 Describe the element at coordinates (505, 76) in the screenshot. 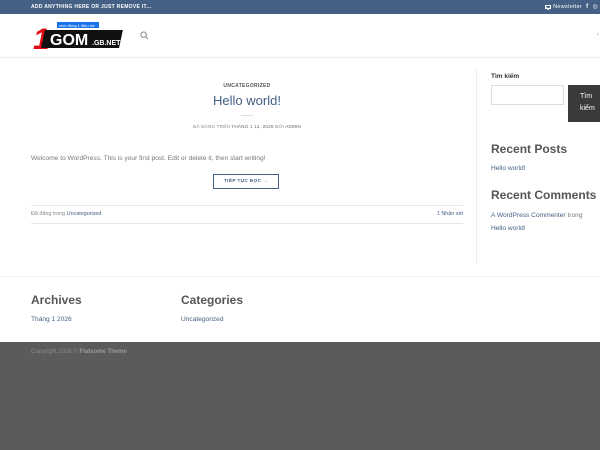

I see `sidebar-search-label: Tìm kiếm` at that location.